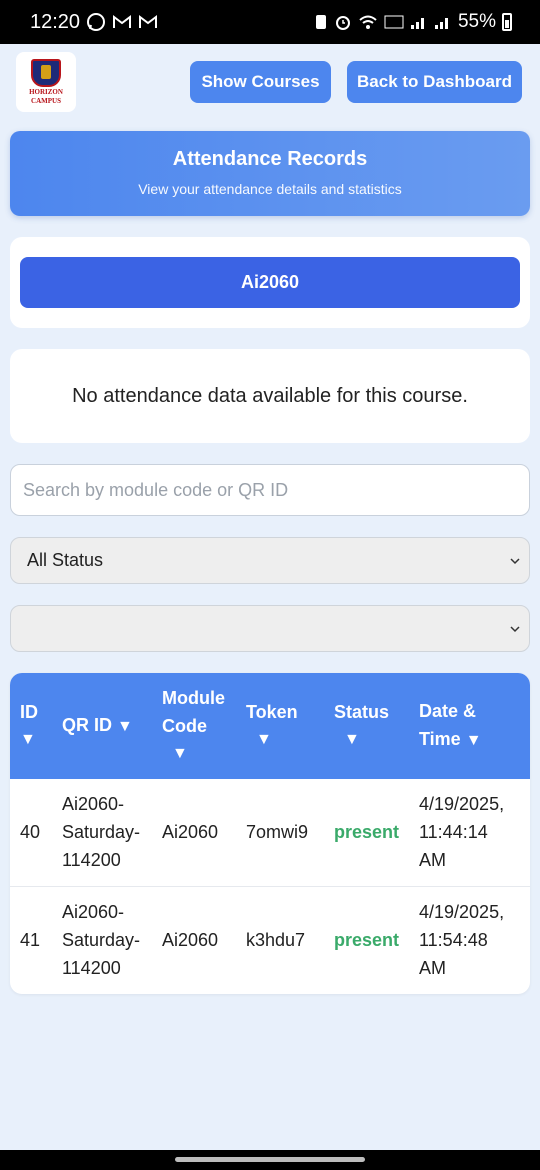 The image size is (540, 1170). Describe the element at coordinates (30, 832) in the screenshot. I see `cell-id: 40` at that location.